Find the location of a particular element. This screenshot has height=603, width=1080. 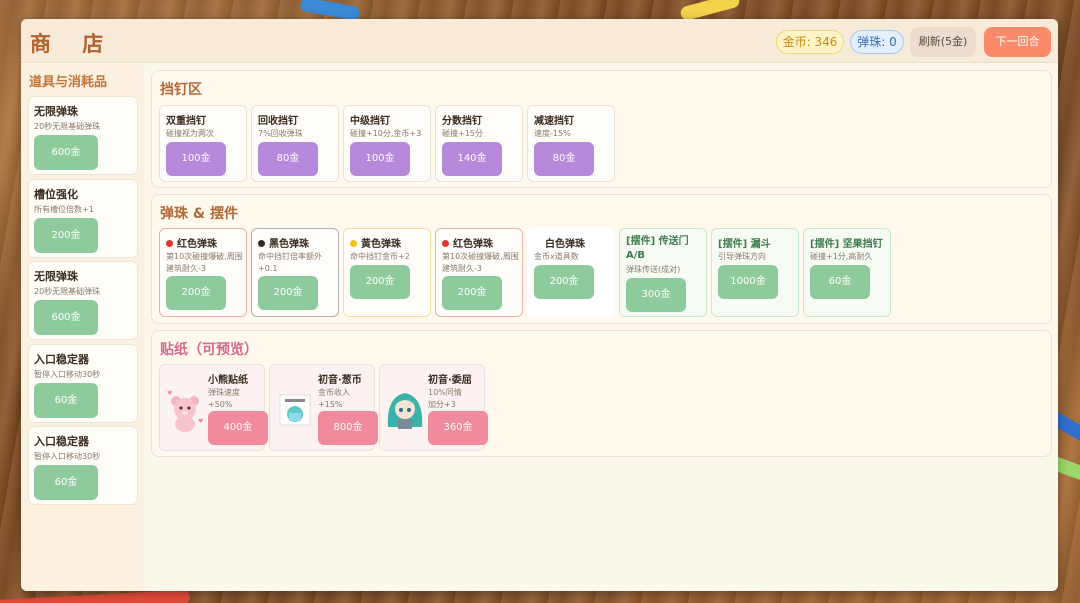

item-name: 回收挡钉 is located at coordinates (278, 121).